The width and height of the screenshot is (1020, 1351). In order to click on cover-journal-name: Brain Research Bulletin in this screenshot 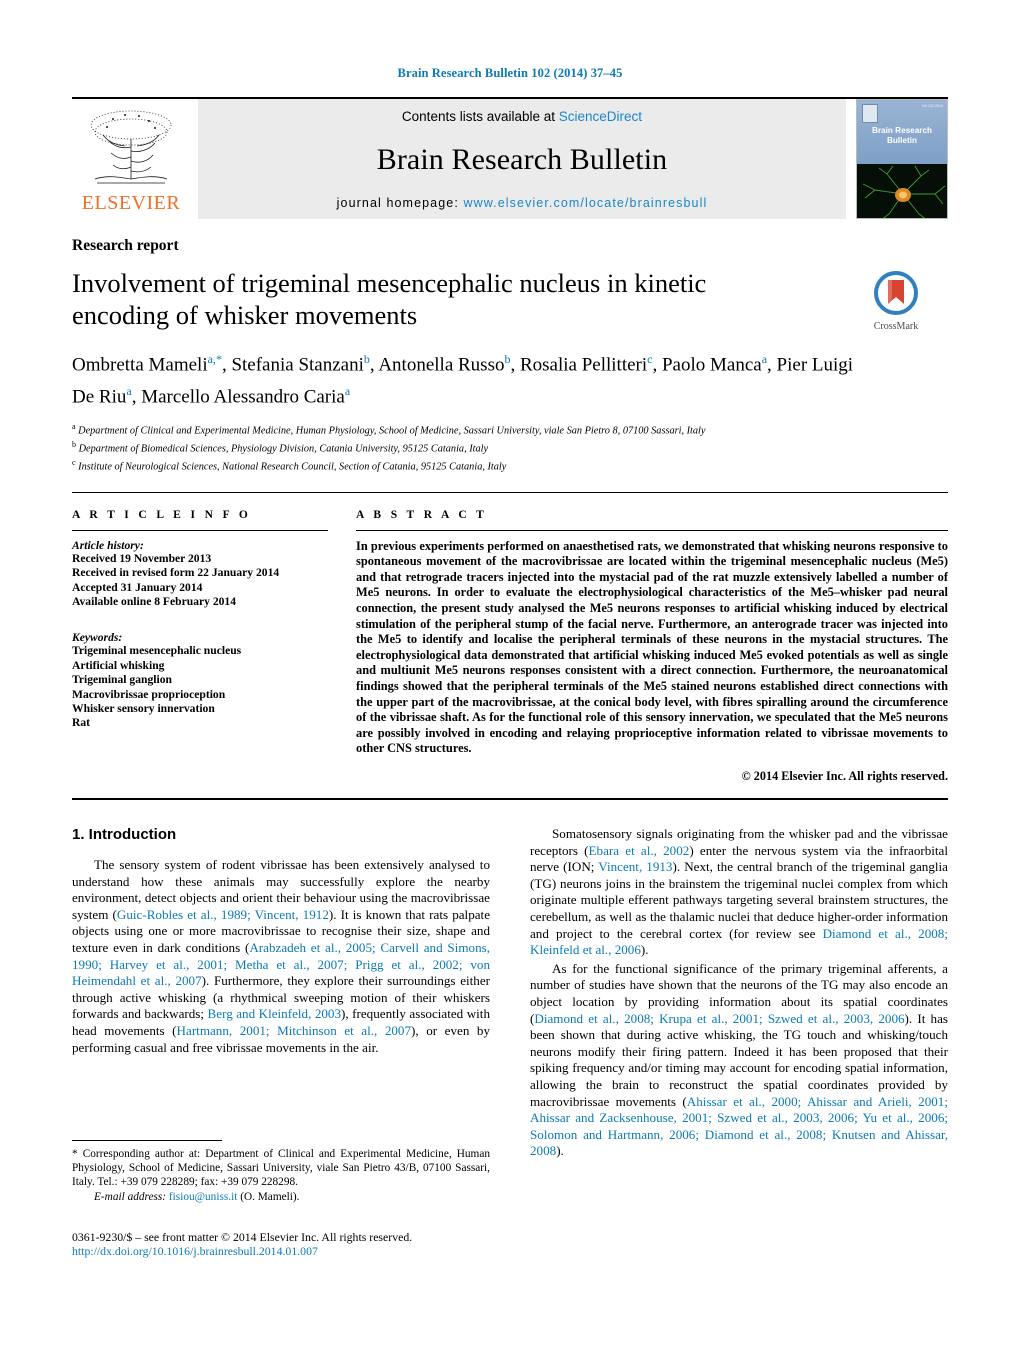, I will do `click(902, 136)`.